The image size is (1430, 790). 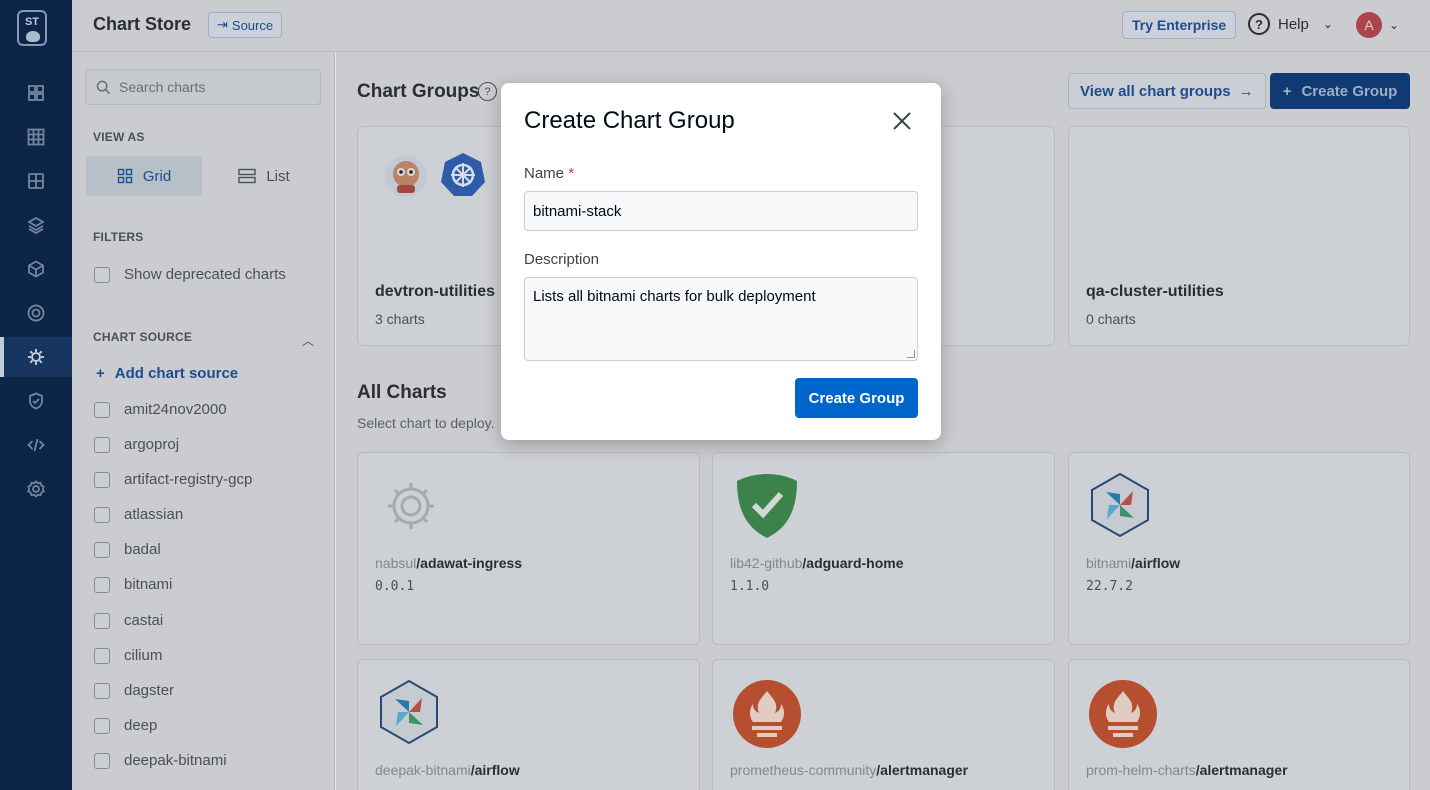 I want to click on resize-handle-icon, so click(x=911, y=354).